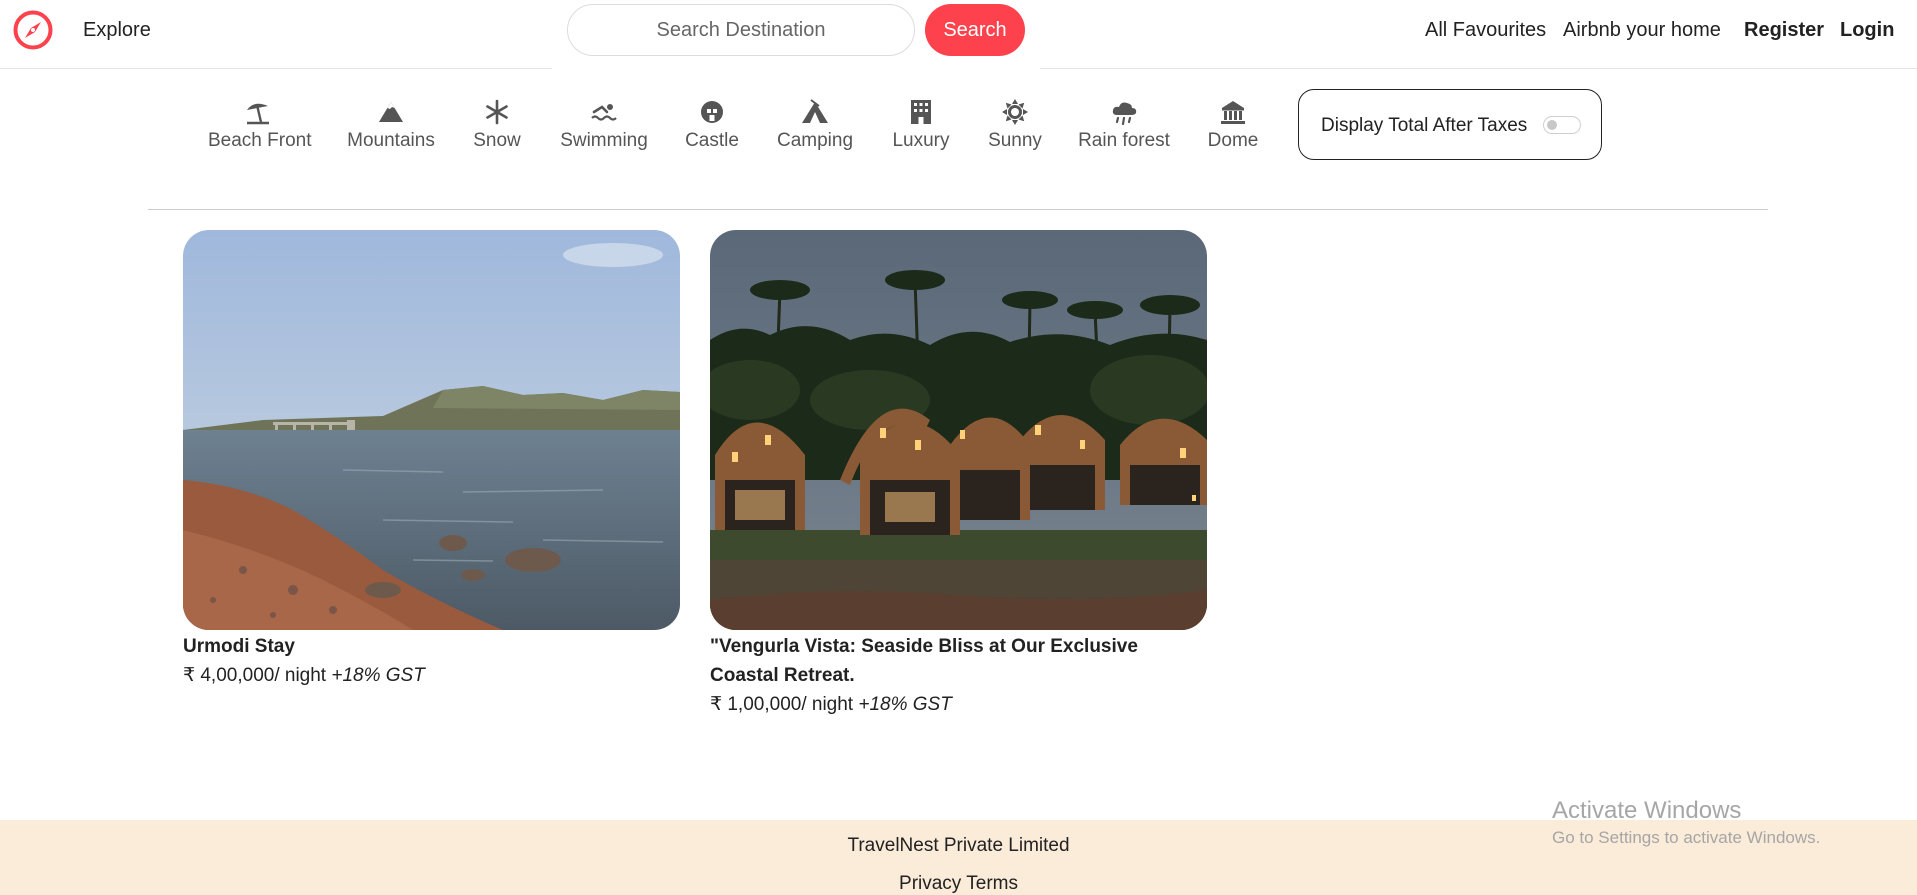 Image resolution: width=1917 pixels, height=895 pixels. I want to click on dome-building-icon, so click(1233, 112).